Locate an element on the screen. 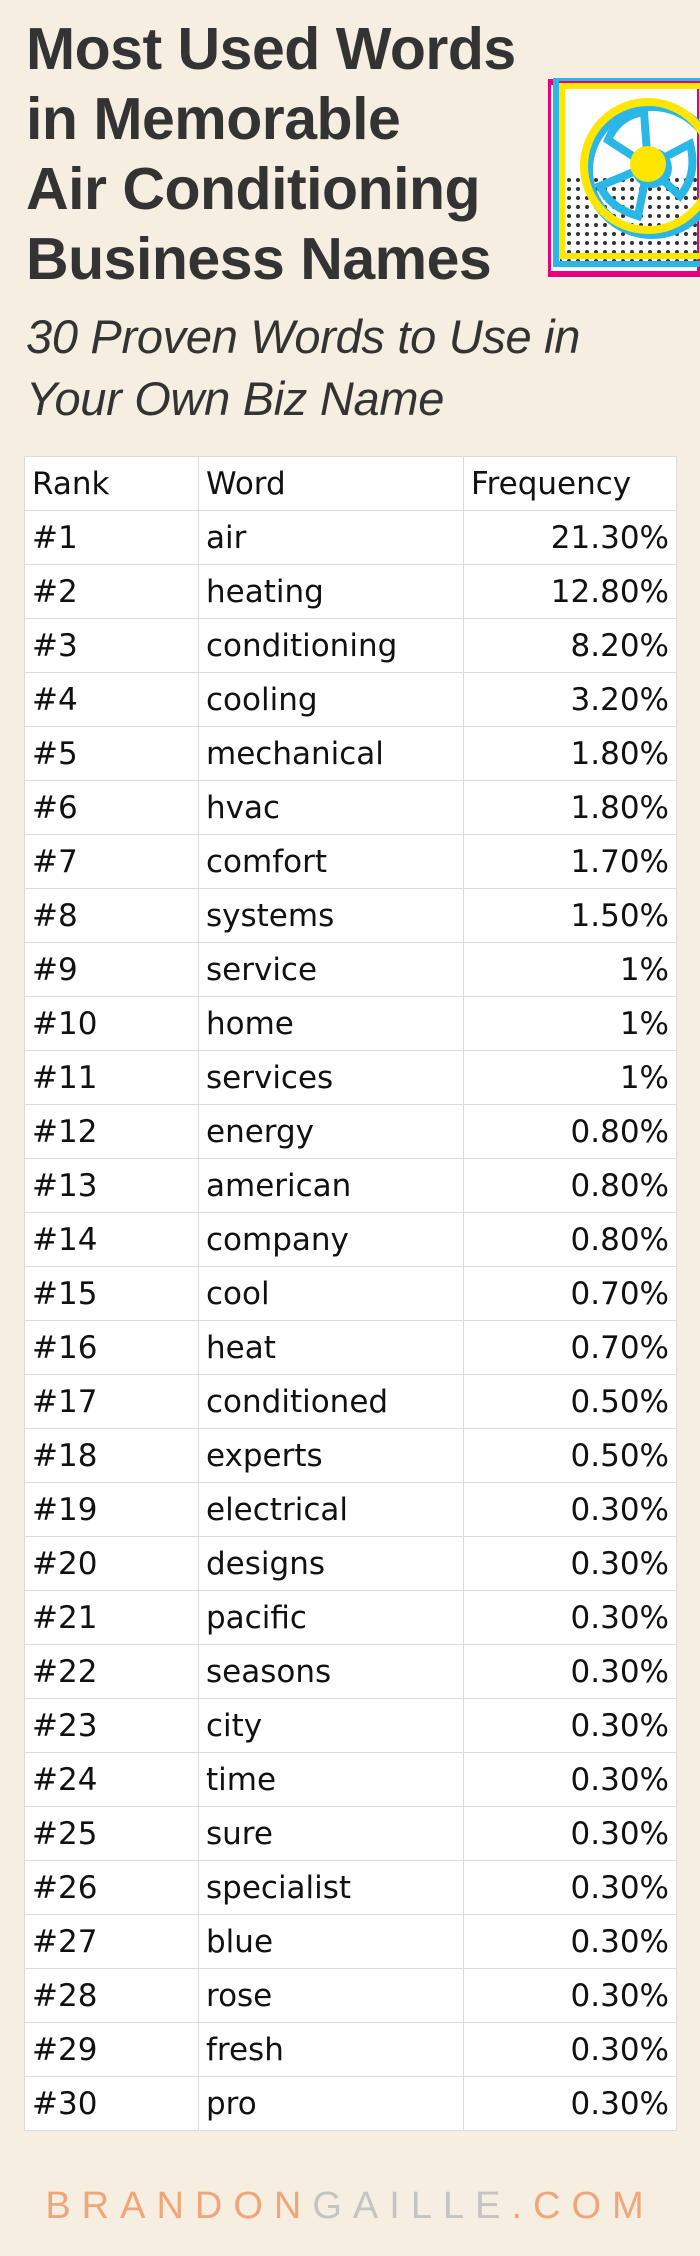  table-row: #28 rose 0.30% is located at coordinates (350, 1995).